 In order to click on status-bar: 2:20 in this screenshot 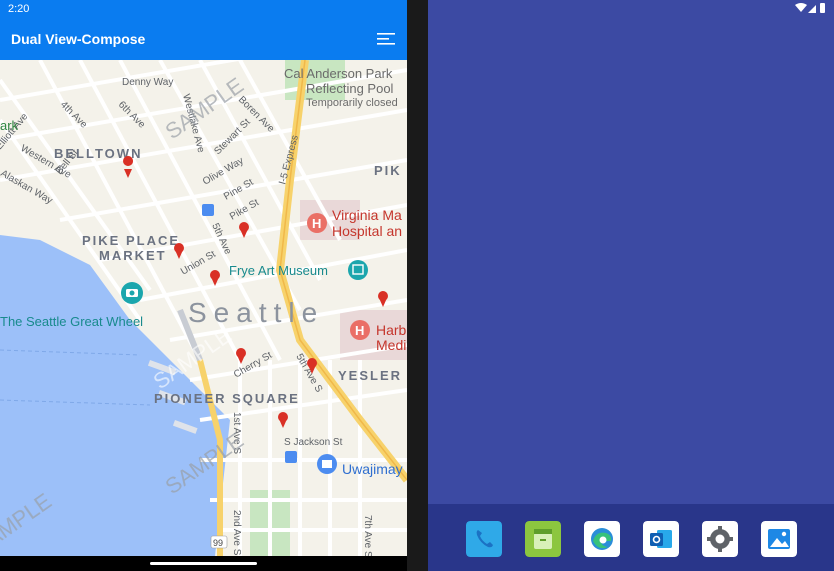, I will do `click(203, 9)`.